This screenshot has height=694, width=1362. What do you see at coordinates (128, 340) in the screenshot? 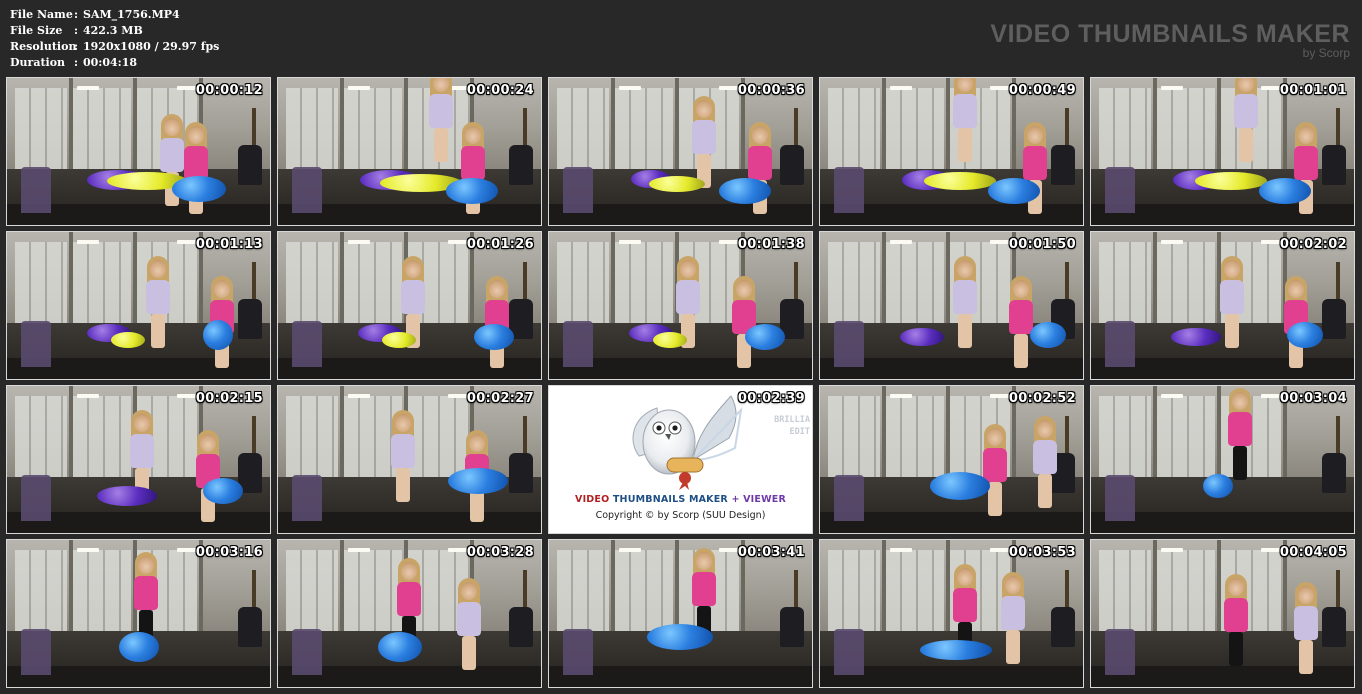
I see `balloon-yellow` at bounding box center [128, 340].